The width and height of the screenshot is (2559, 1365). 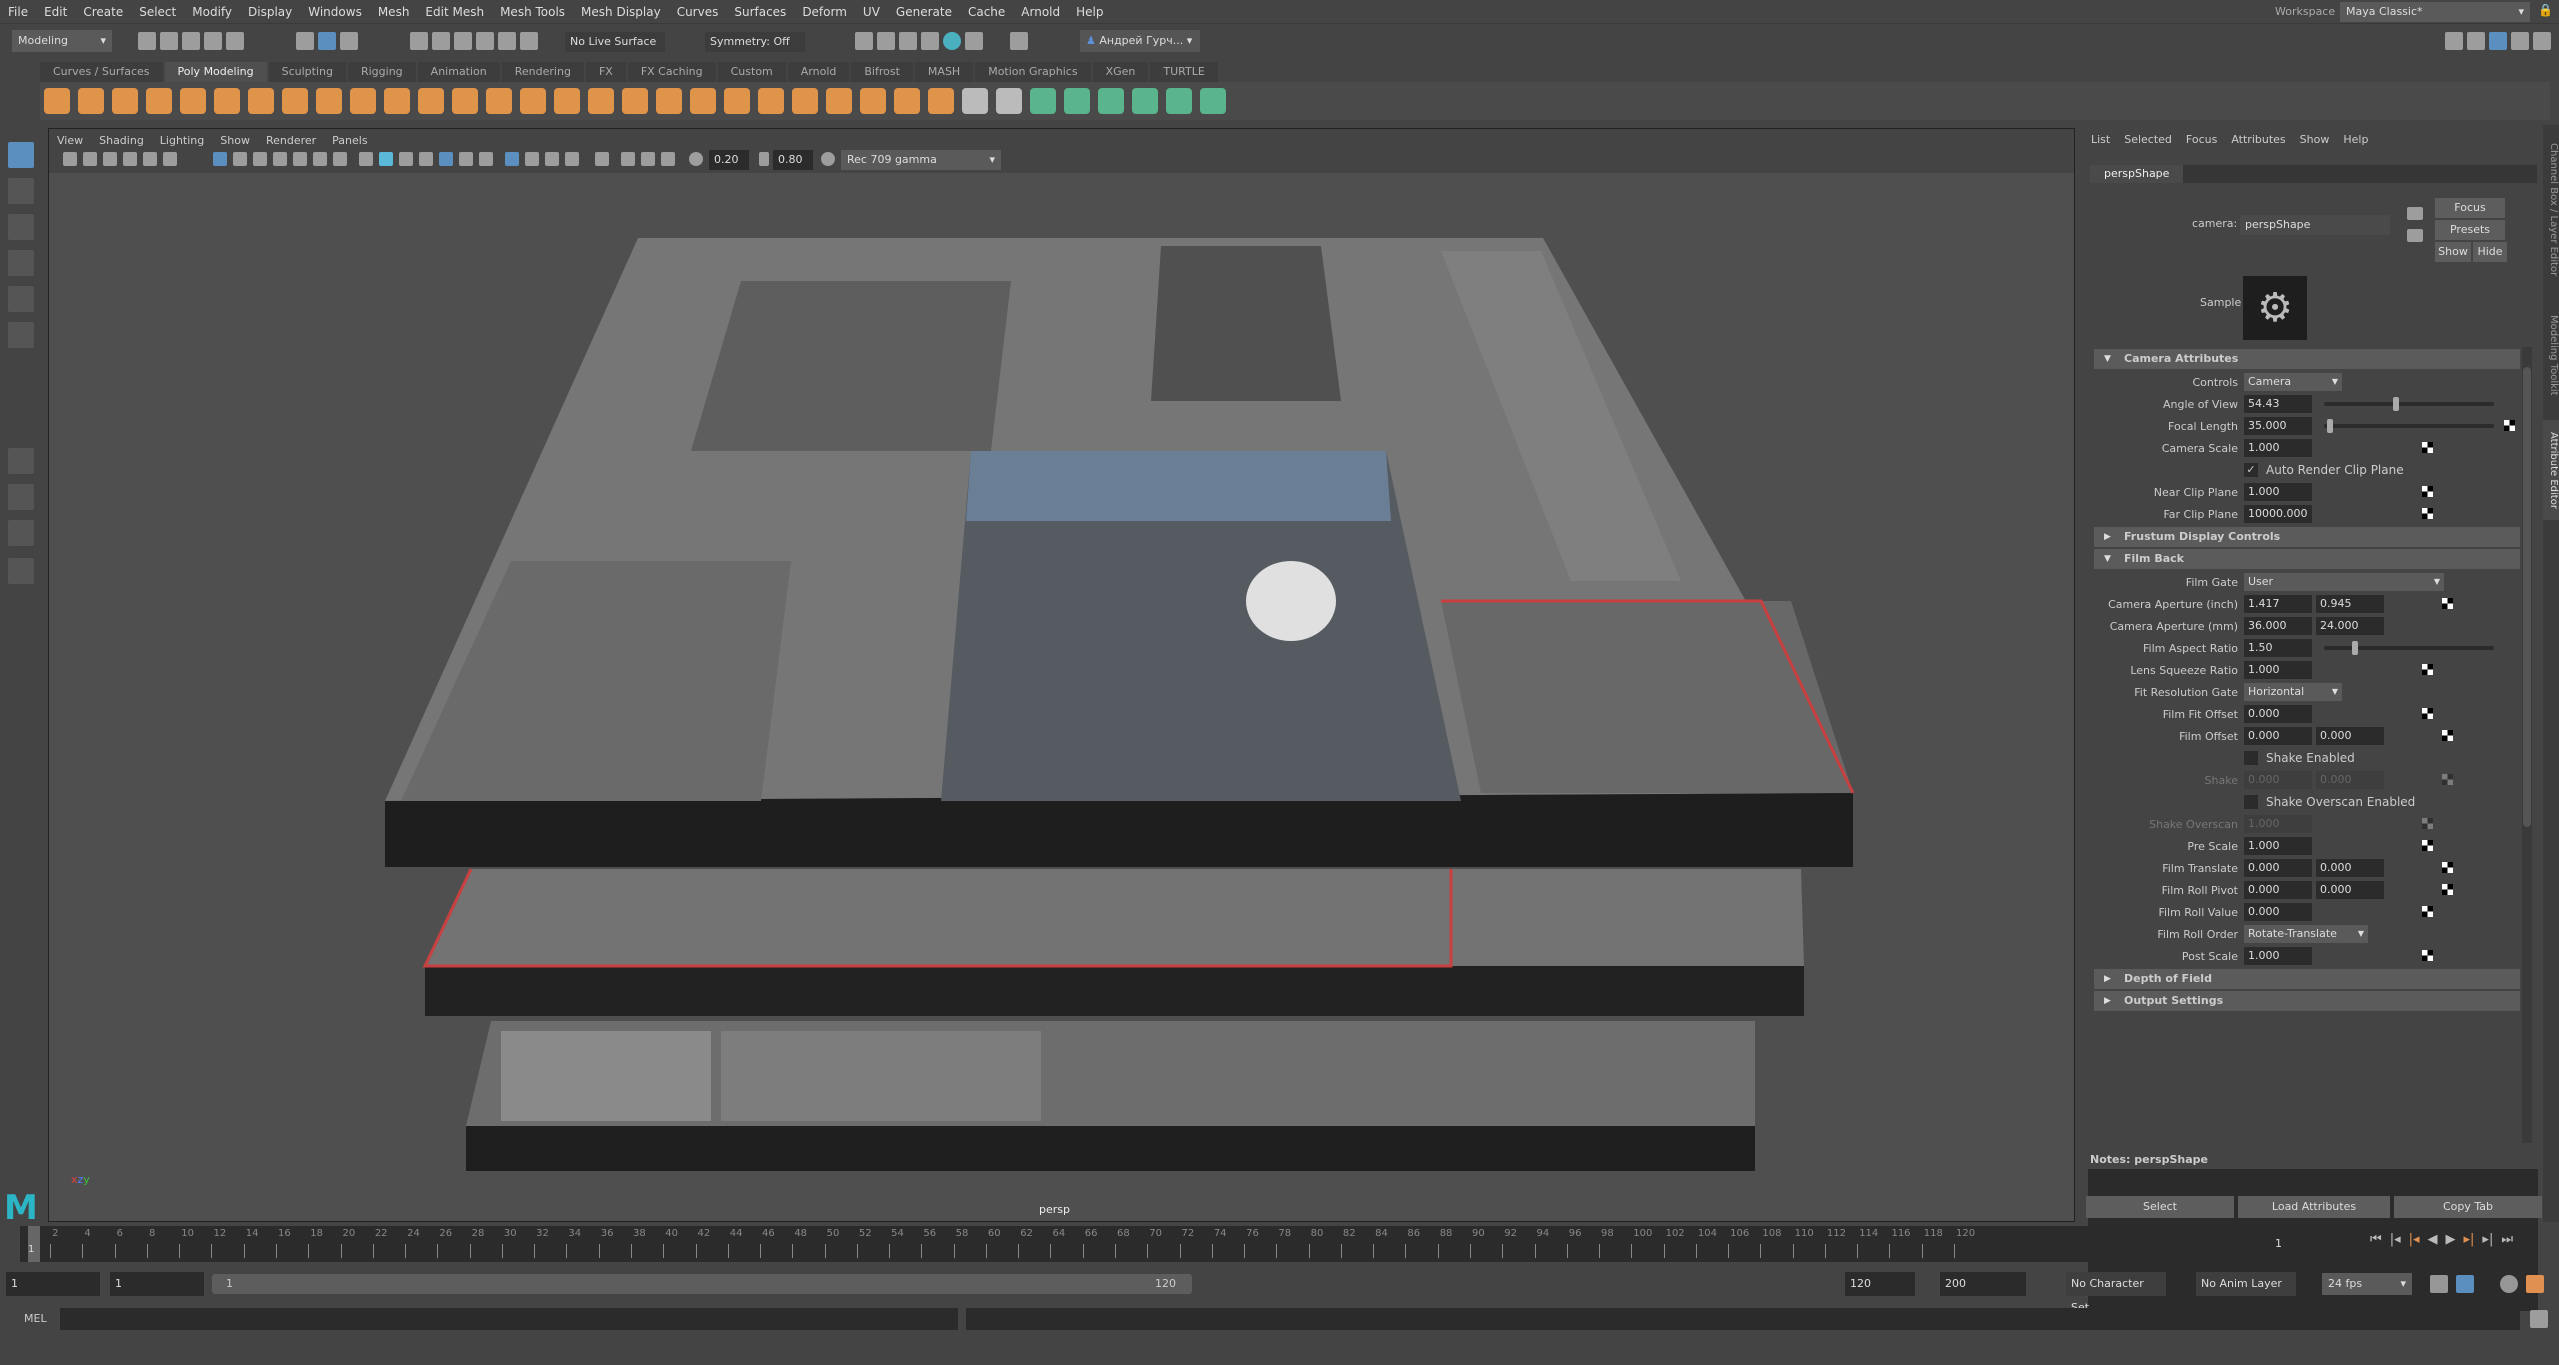 I want to click on snap-vertex-icon, so click(x=529, y=41).